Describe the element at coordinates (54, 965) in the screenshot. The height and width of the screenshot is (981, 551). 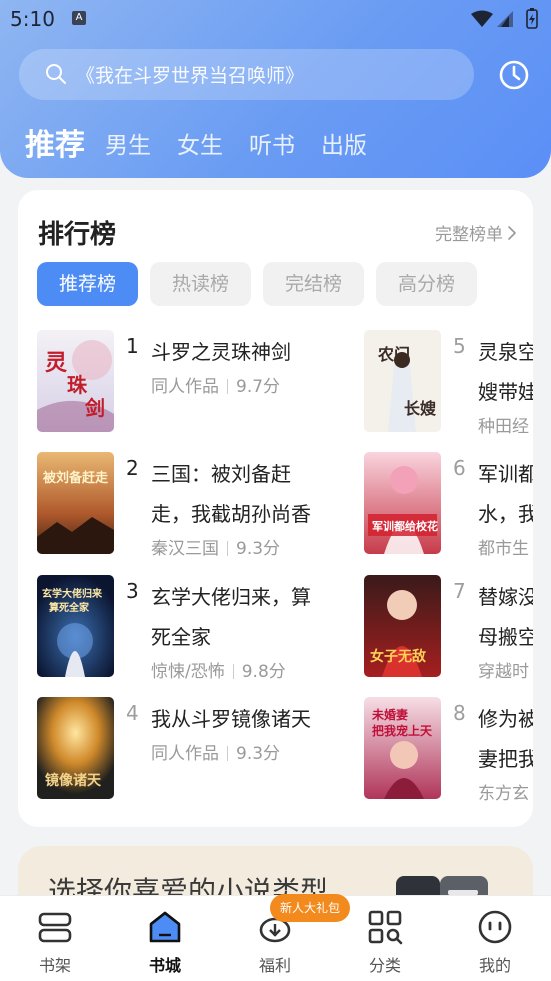
I see `nav-label: 书架` at that location.